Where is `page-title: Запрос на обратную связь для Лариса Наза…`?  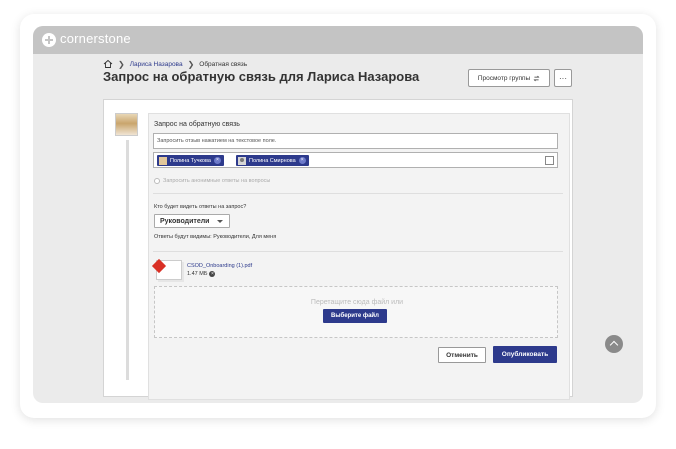
page-title: Запрос на обратную связь для Лариса Наза… is located at coordinates (261, 76).